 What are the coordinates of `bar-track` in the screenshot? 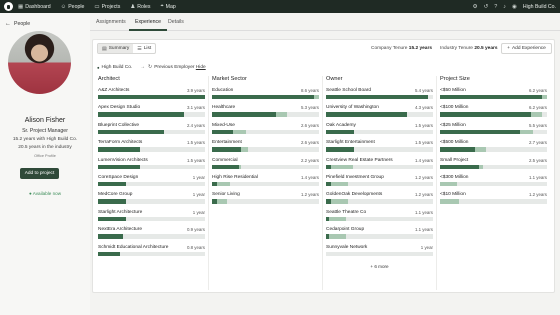 It's located at (265, 201).